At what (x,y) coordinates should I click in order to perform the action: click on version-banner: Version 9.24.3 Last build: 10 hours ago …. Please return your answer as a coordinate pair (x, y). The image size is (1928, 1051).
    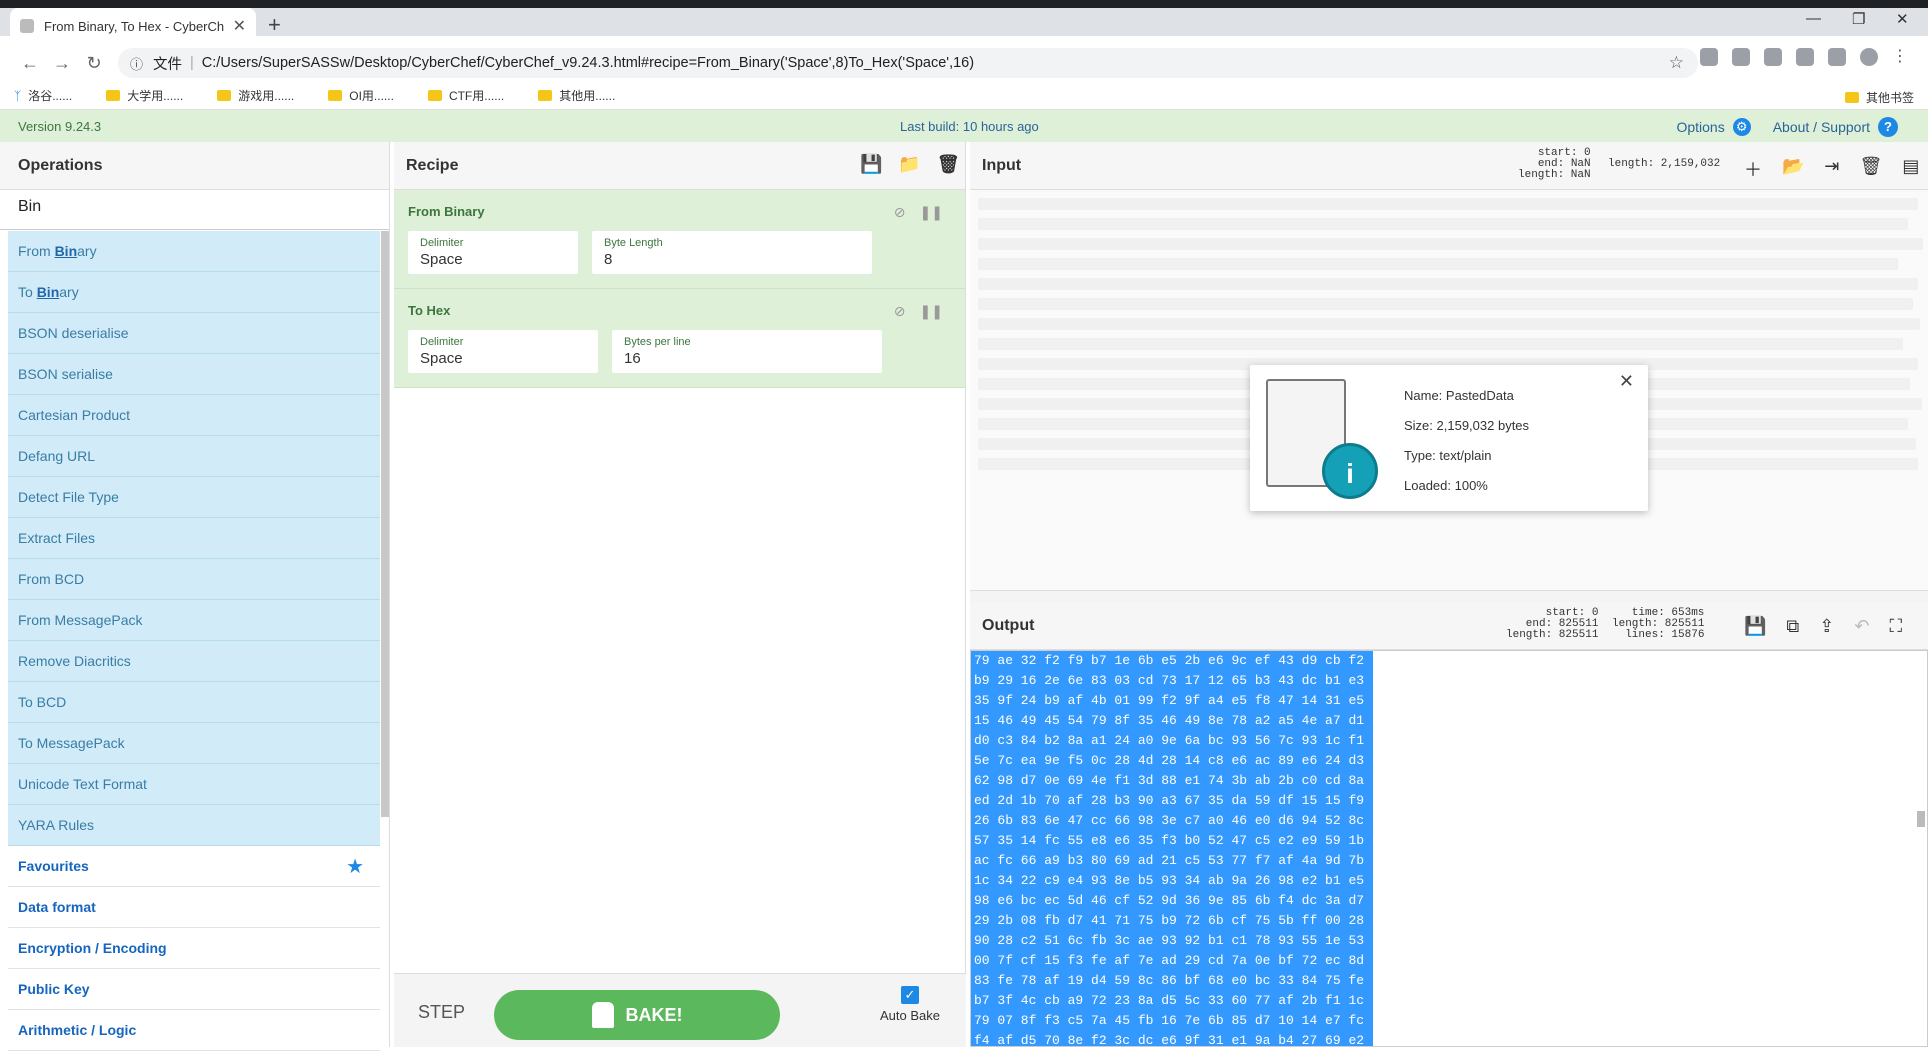
    Looking at the image, I should click on (964, 126).